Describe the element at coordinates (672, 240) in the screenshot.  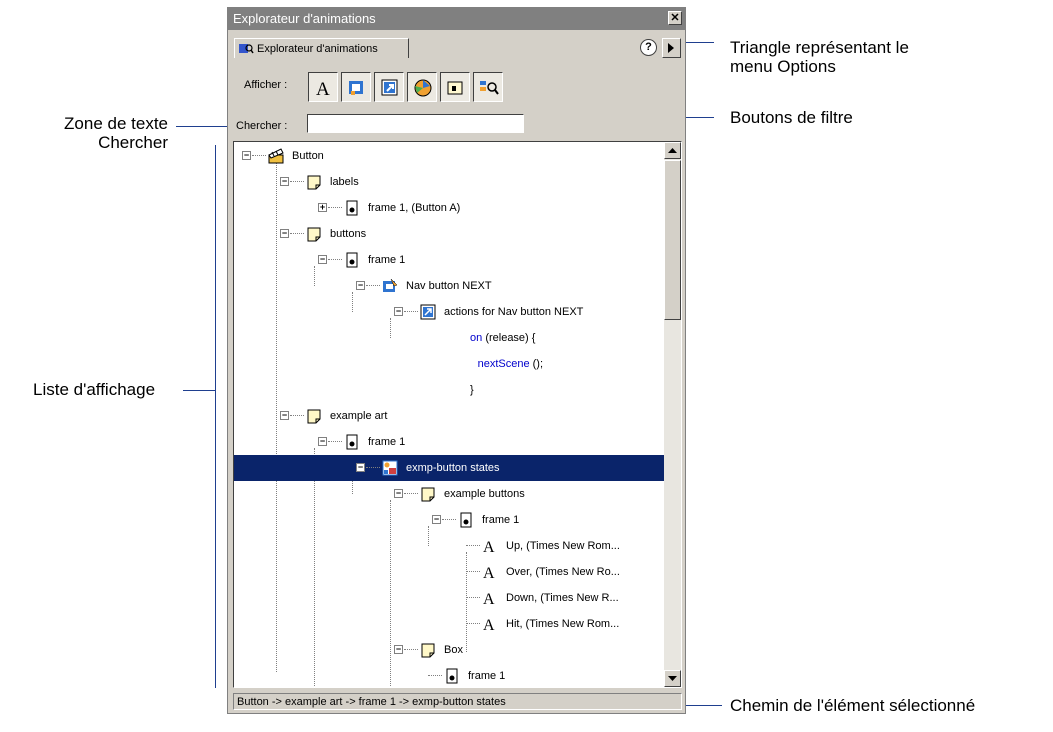
I see `scroll-thumb` at that location.